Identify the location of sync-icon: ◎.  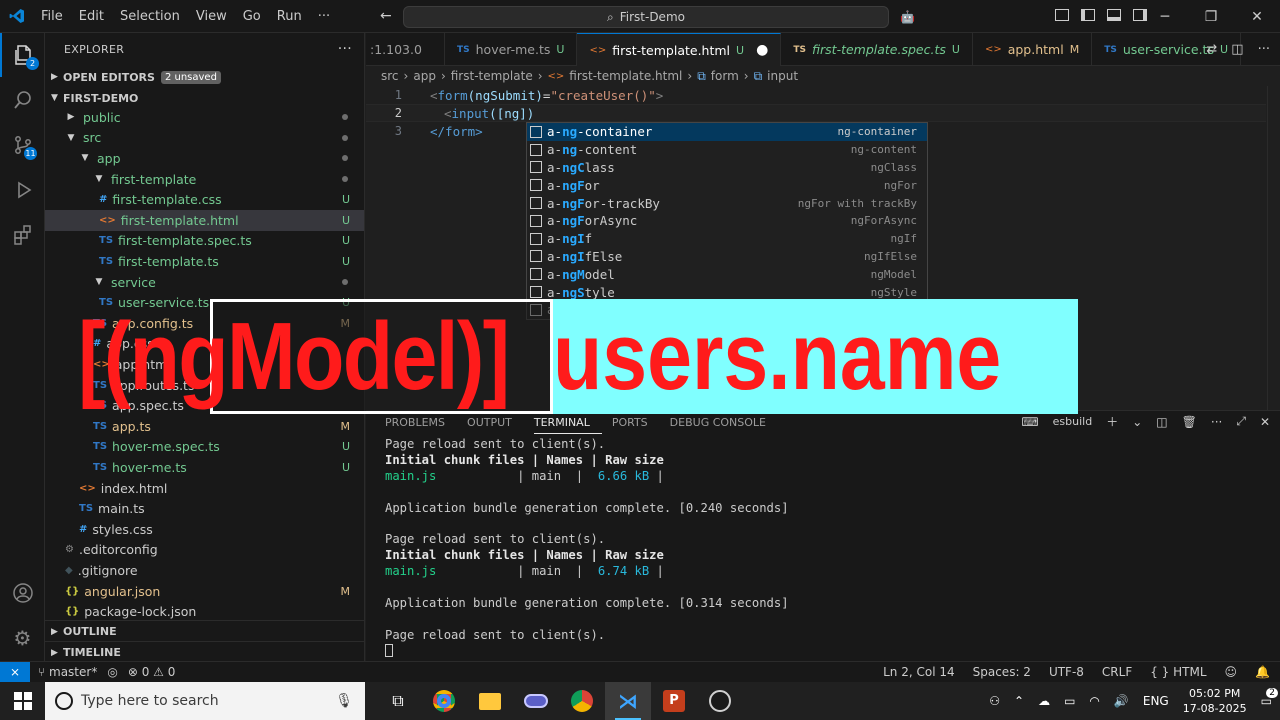
(112, 672).